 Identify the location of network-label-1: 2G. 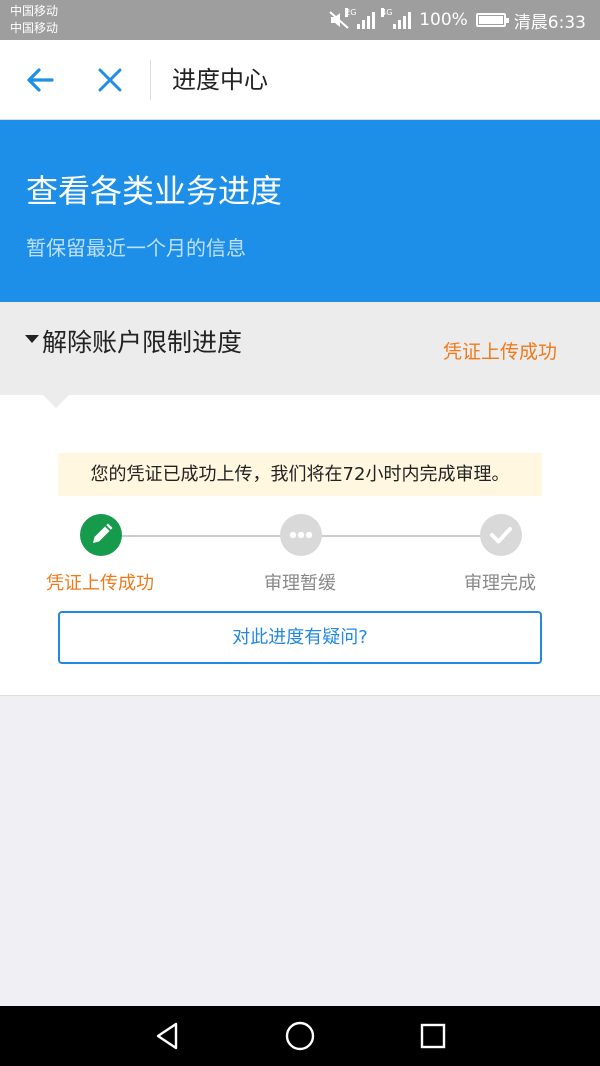
(351, 12).